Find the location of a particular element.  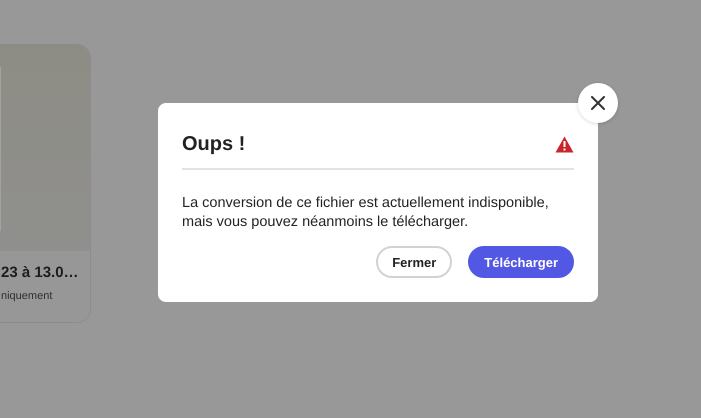

dialog-message: La conversion de ce fichier est actuellement indisponible, mais vous pouvez néanmoins le télécharger. is located at coordinates (366, 213).